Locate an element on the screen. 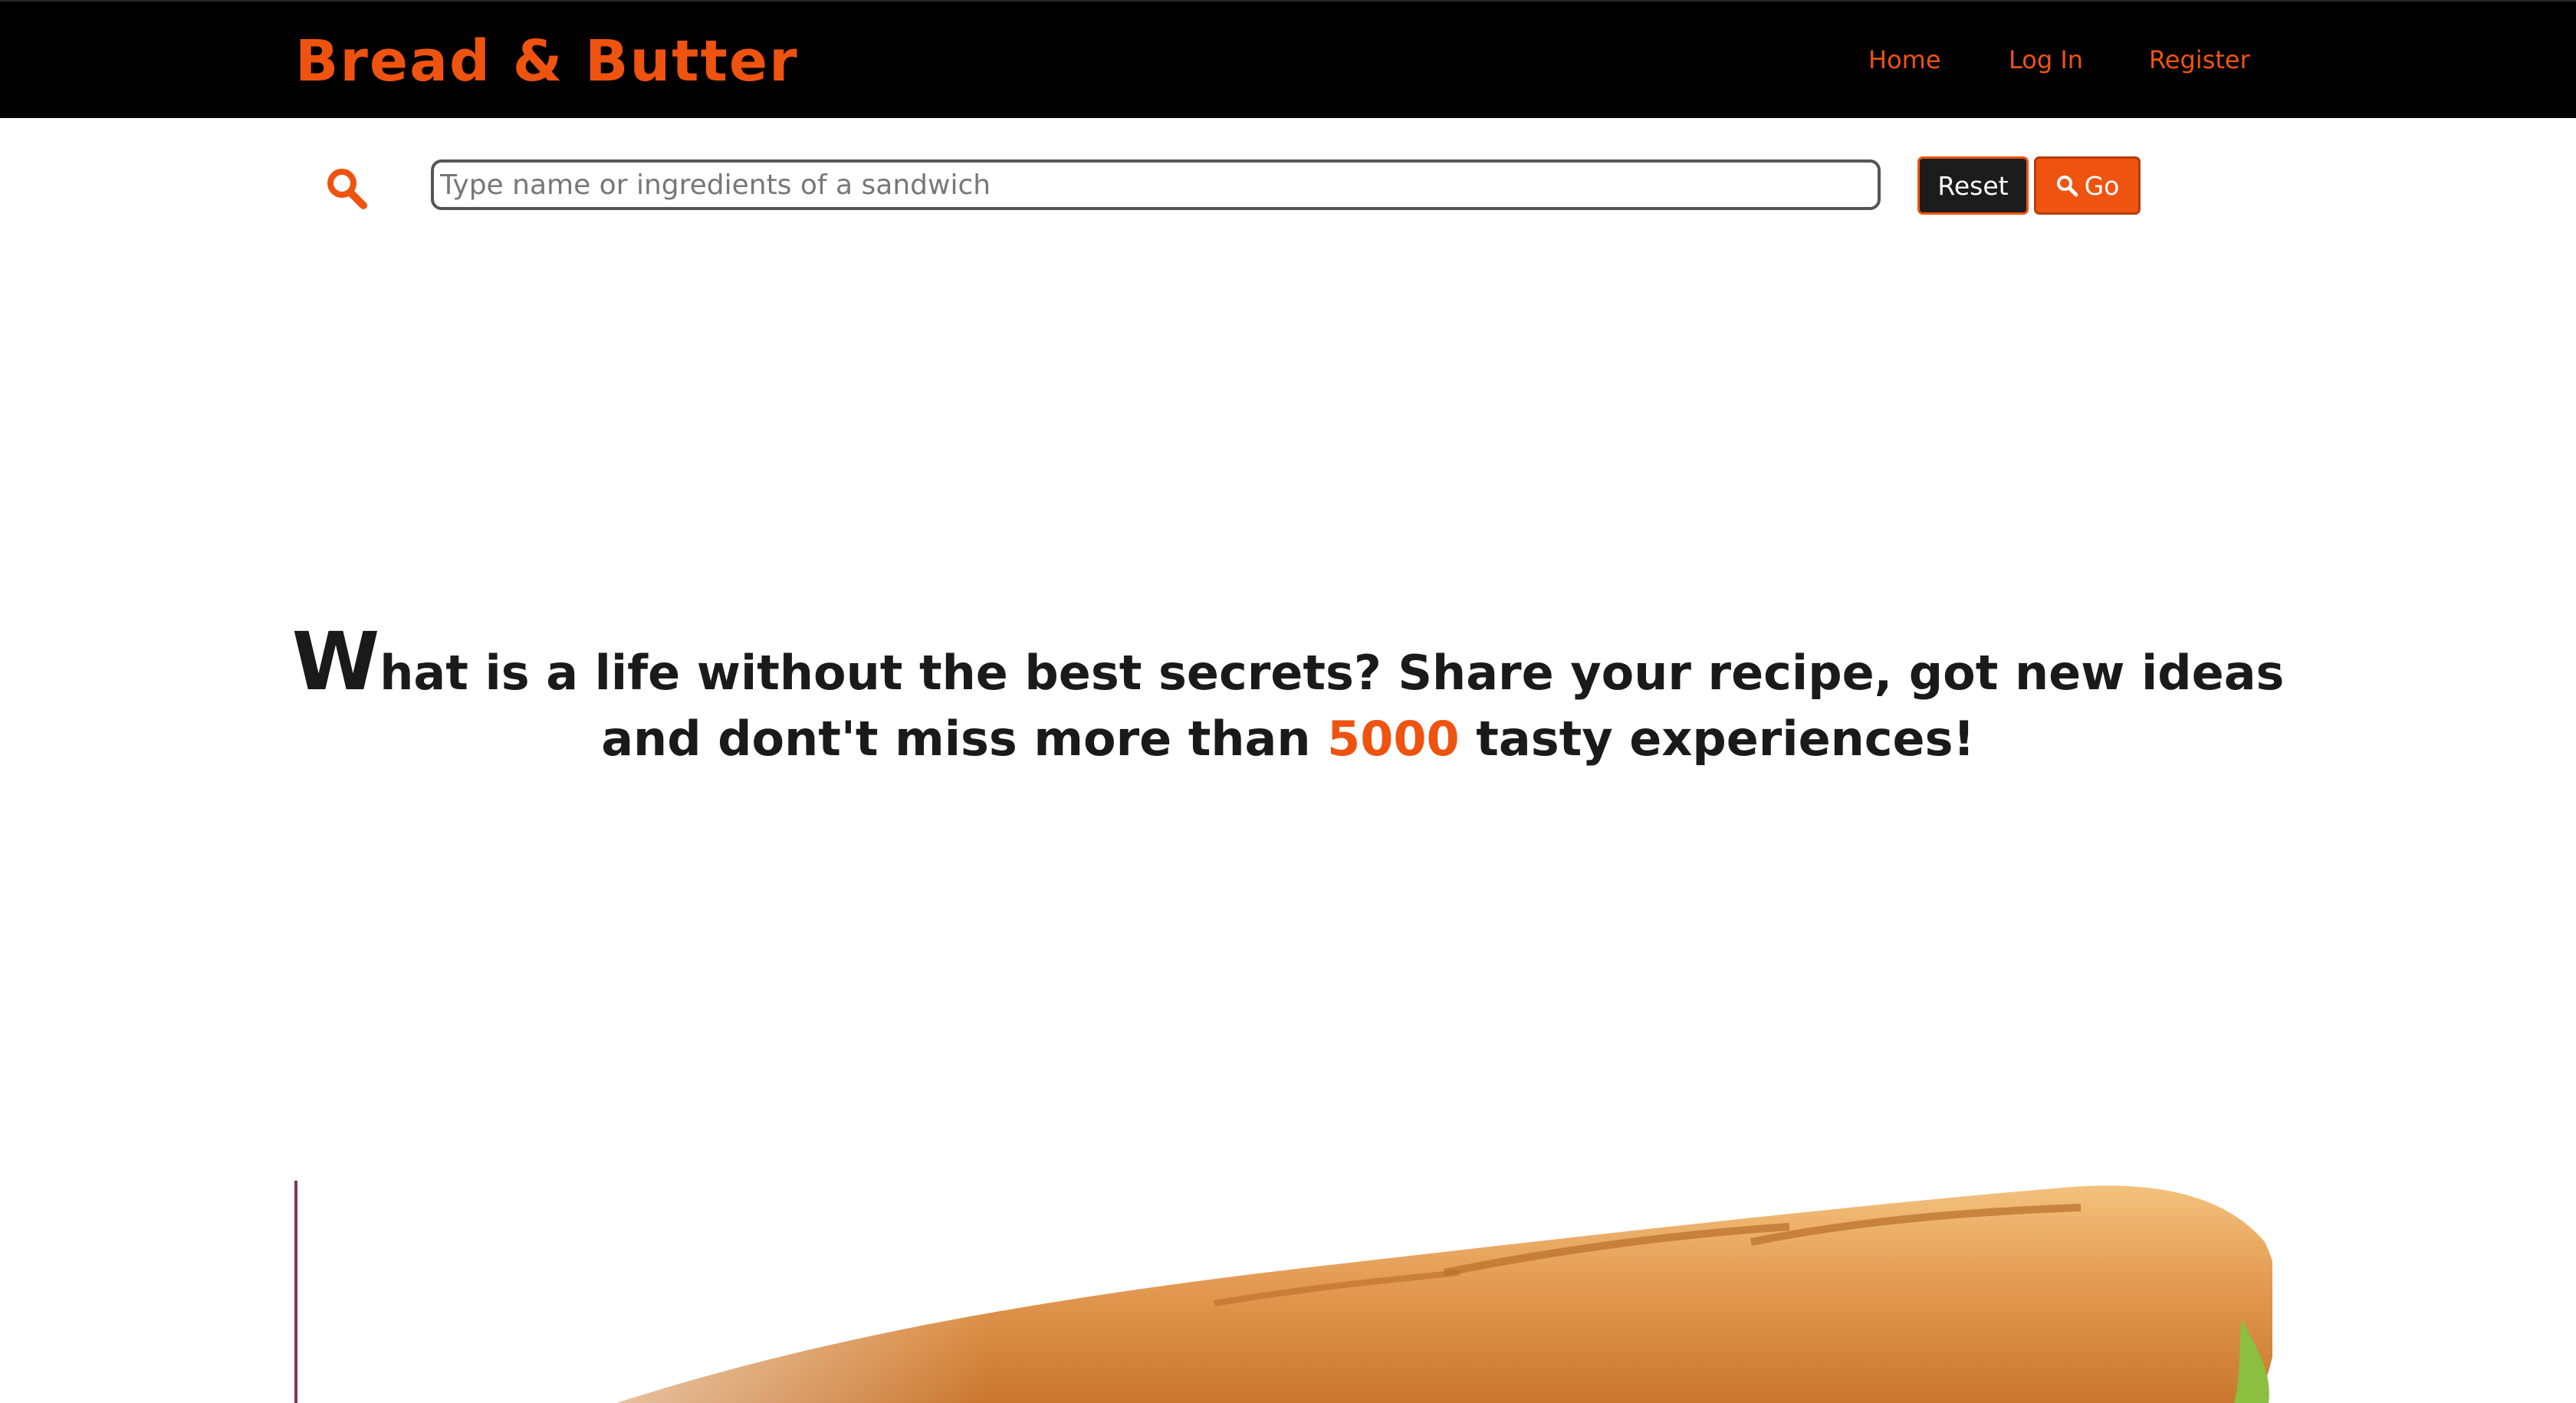 The height and width of the screenshot is (1403, 2576). nav-link-home: Home is located at coordinates (1904, 60).